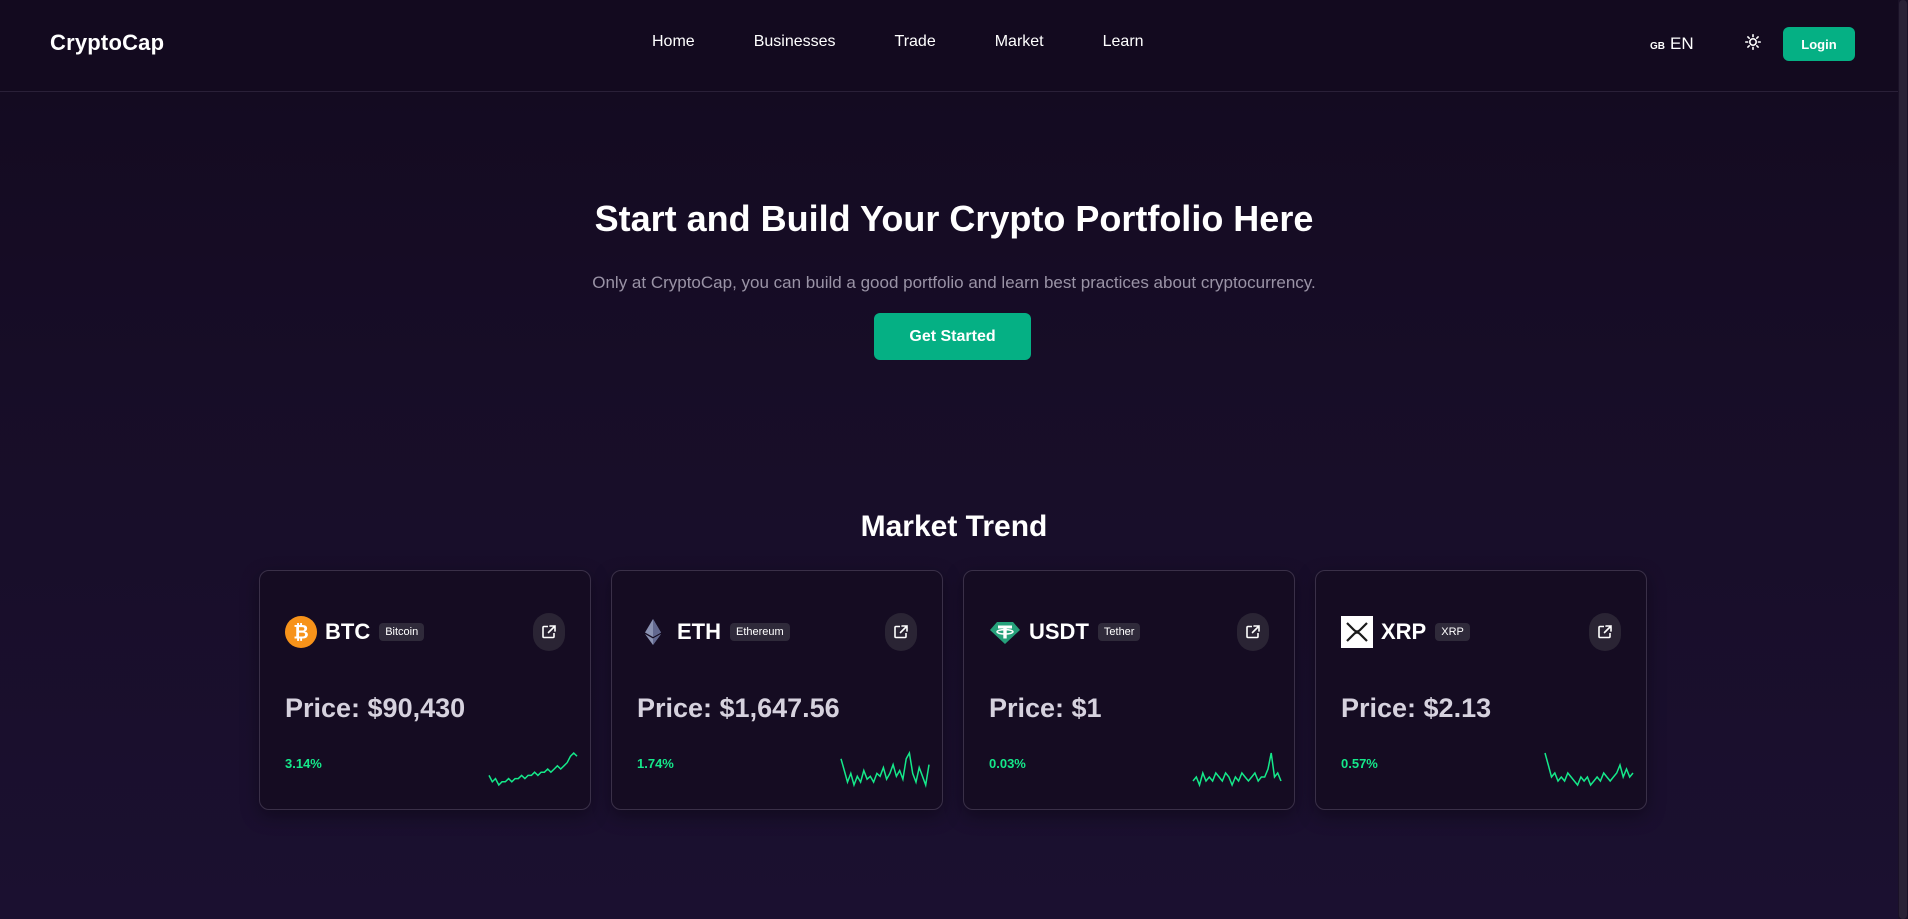  I want to click on coin-header: ₿ BTC Bitcoin, so click(355, 632).